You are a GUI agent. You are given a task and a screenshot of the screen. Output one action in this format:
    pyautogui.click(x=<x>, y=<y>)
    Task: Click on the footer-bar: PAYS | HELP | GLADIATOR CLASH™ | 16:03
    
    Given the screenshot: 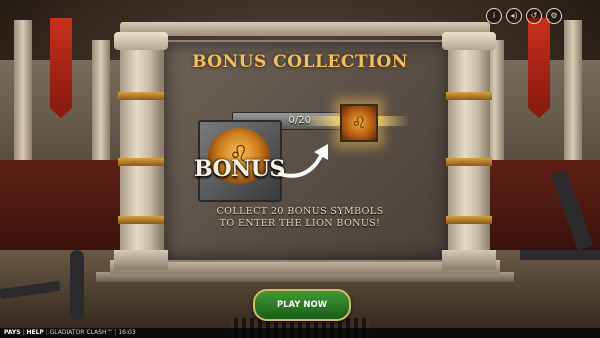 What is the action you would take?
    pyautogui.click(x=300, y=333)
    